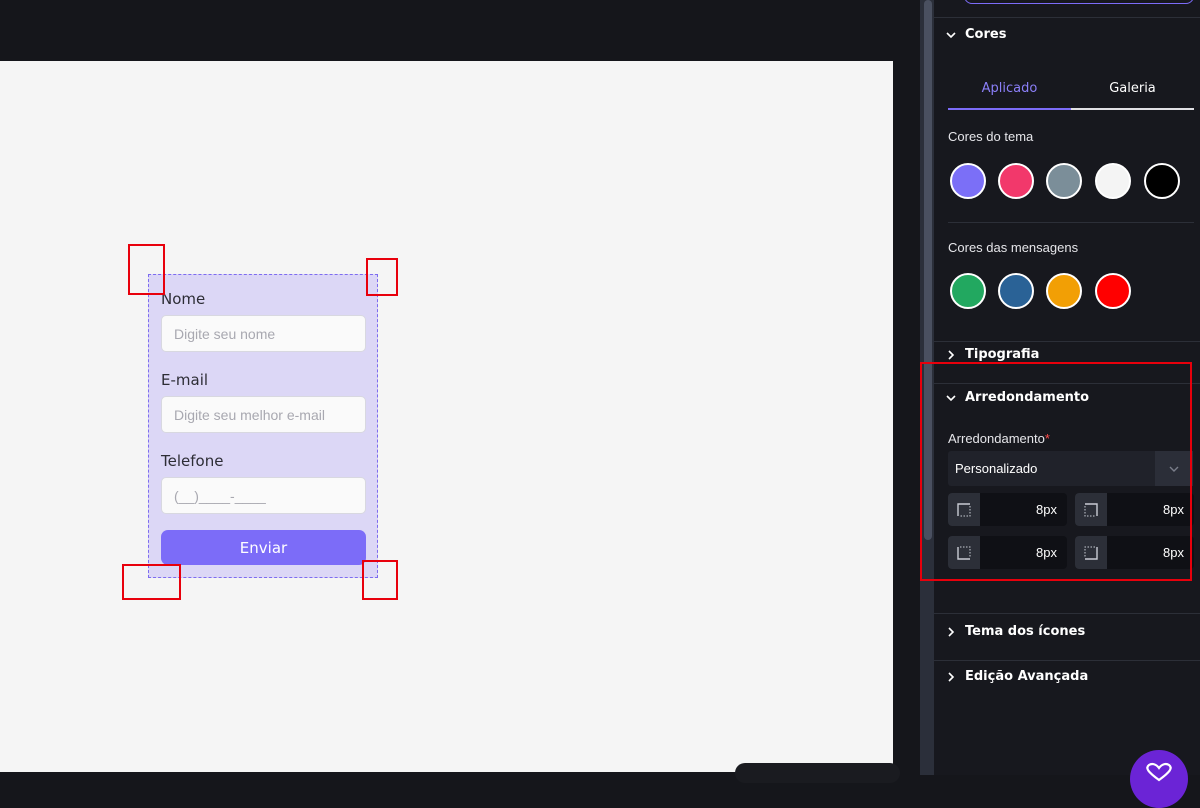 Image resolution: width=1200 pixels, height=808 pixels. Describe the element at coordinates (382, 277) in the screenshot. I see `corner-highlight-top-right` at that location.